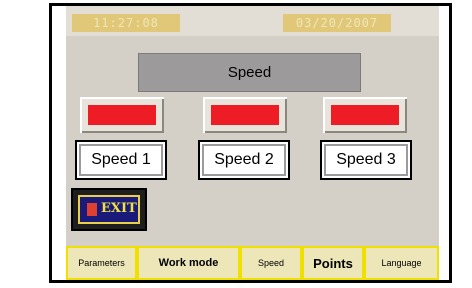 The width and height of the screenshot is (472, 288). I want to click on exit-label: EXIT, so click(119, 208).